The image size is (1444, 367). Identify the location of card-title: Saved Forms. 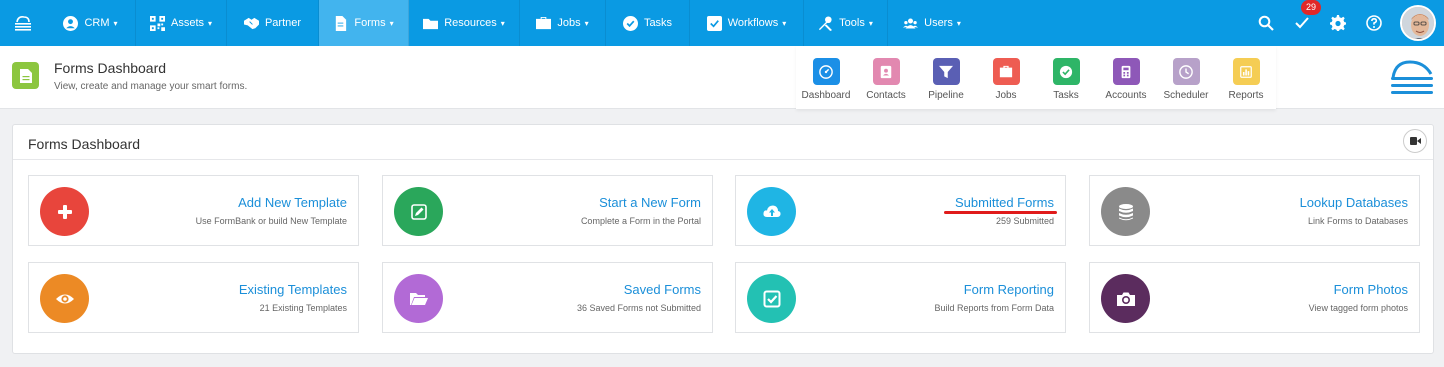
(662, 289).